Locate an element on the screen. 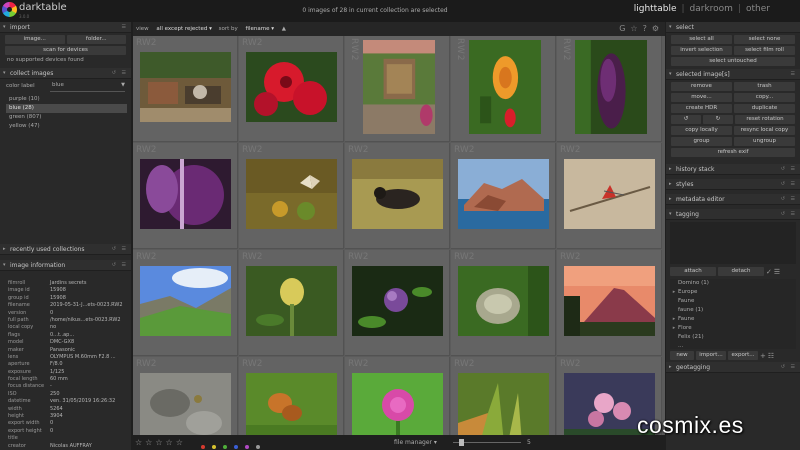 The width and height of the screenshot is (800, 450). invert-selection-button: invert selection is located at coordinates (701, 50).